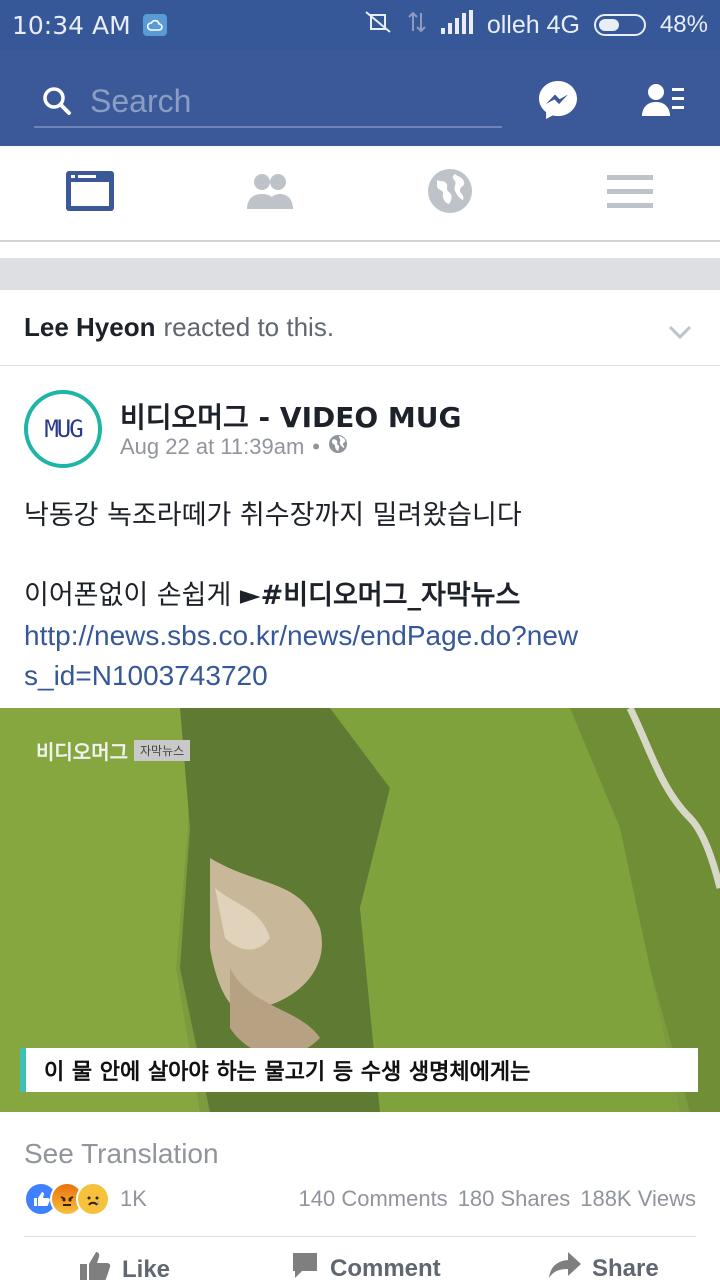 The image size is (720, 1280). Describe the element at coordinates (133, 1198) in the screenshot. I see `reaction-count: 1K` at that location.